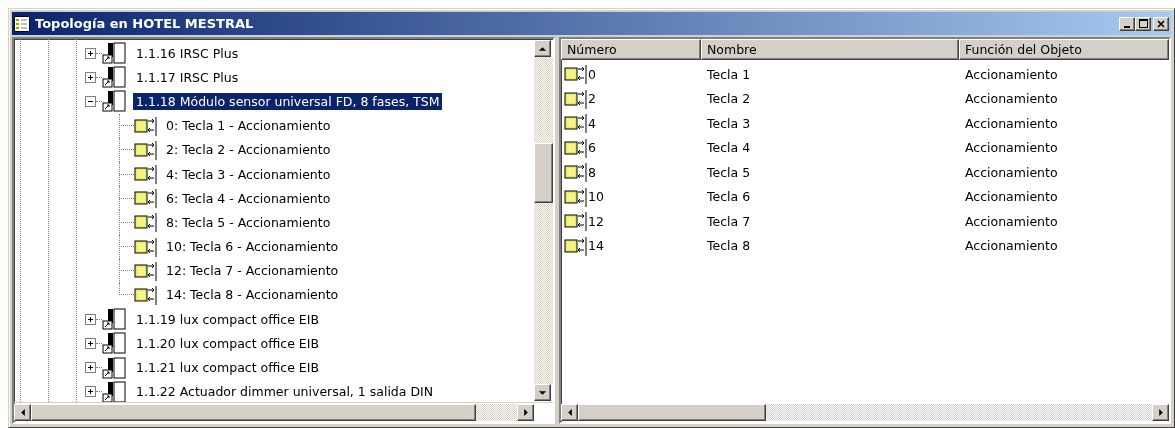  I want to click on minimize-icon, so click(1127, 26).